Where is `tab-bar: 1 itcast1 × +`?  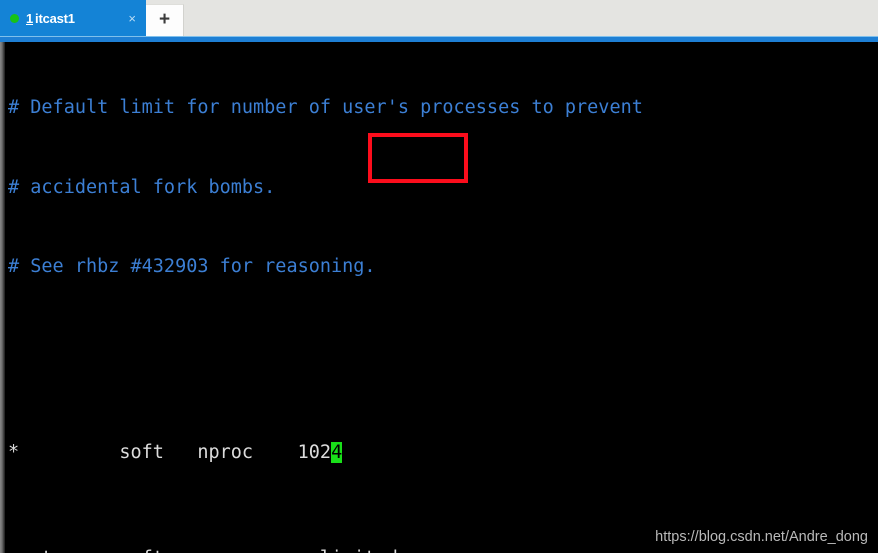 tab-bar: 1 itcast1 × + is located at coordinates (439, 18).